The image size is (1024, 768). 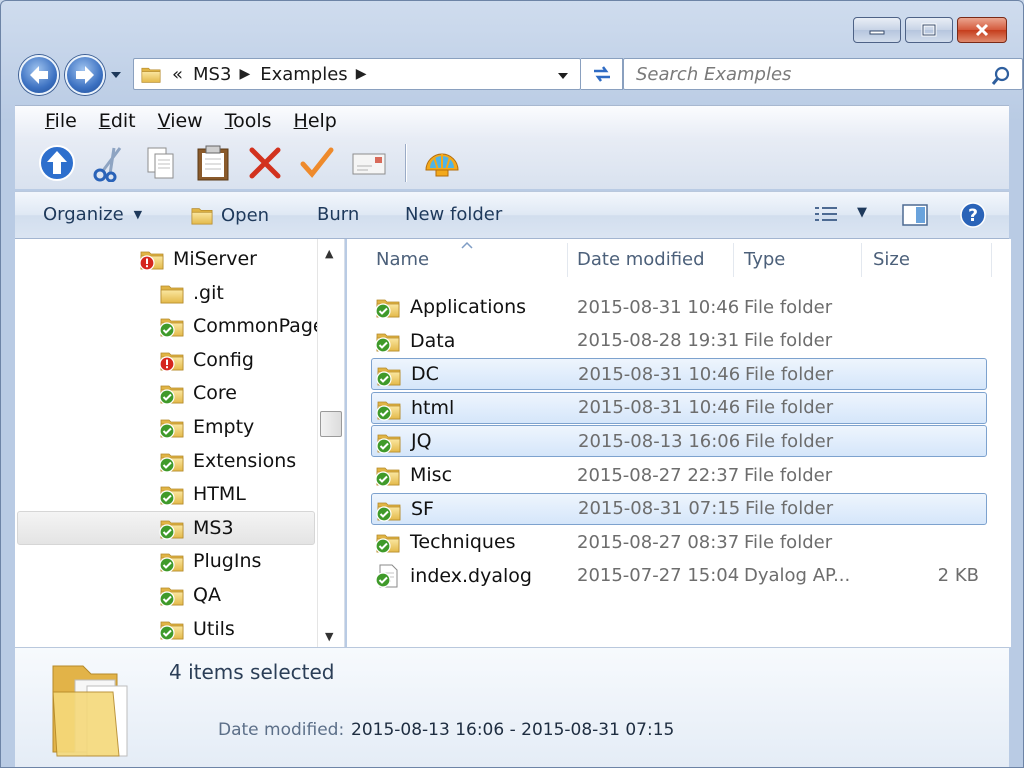 I want to click on email-button, so click(x=369, y=163).